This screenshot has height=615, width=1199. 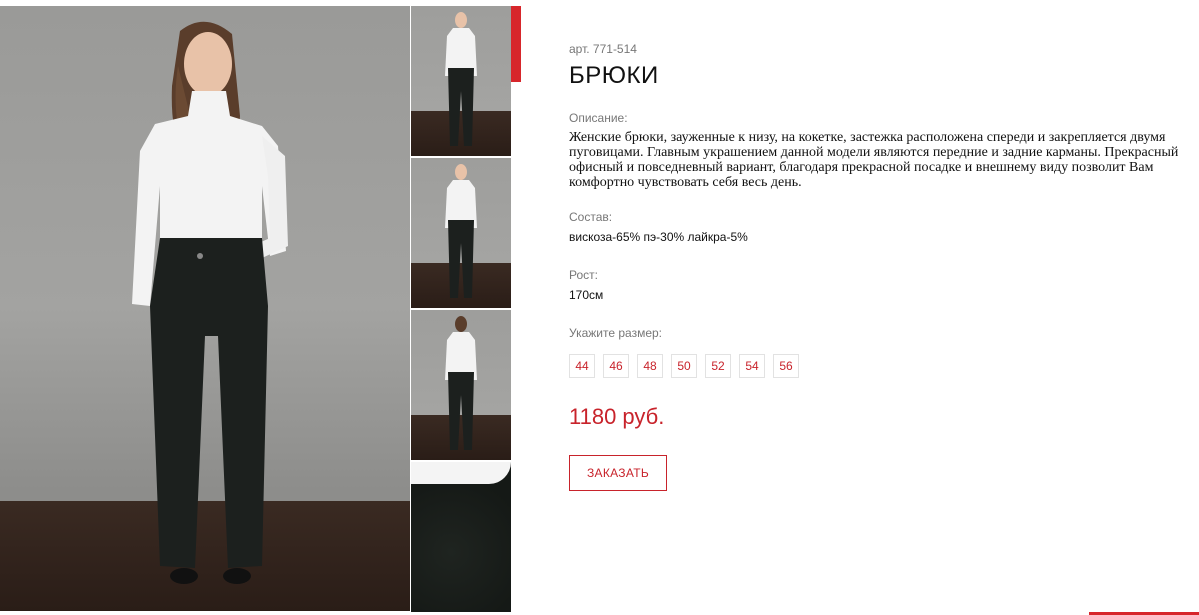 What do you see at coordinates (461, 473) in the screenshot?
I see `thumb-shirt-edge` at bounding box center [461, 473].